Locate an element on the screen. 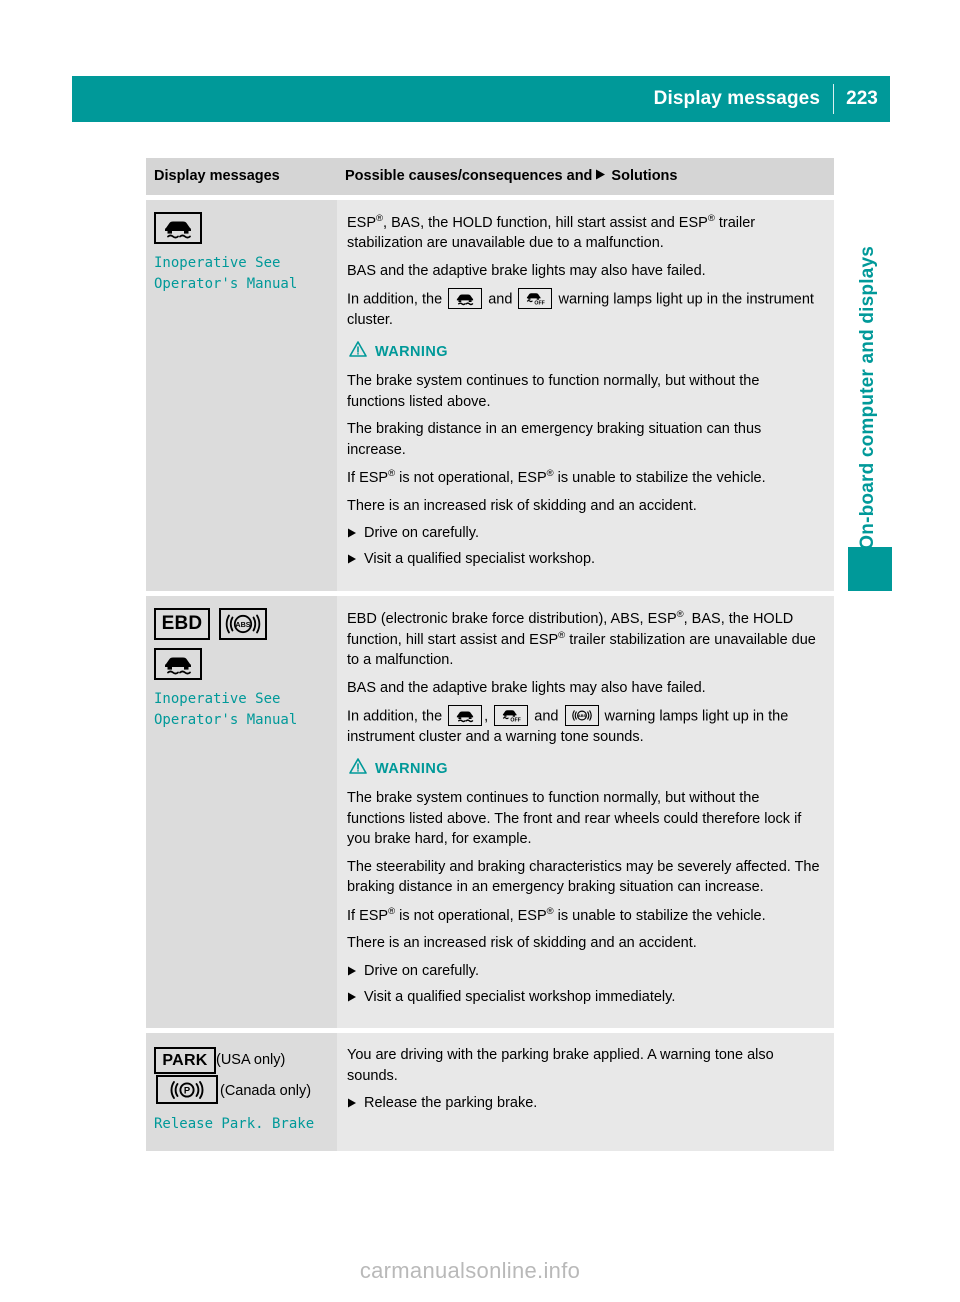 The height and width of the screenshot is (1302, 960). table-row-1-left-cell: Inoperative See Operator's Manual is located at coordinates (241, 395).